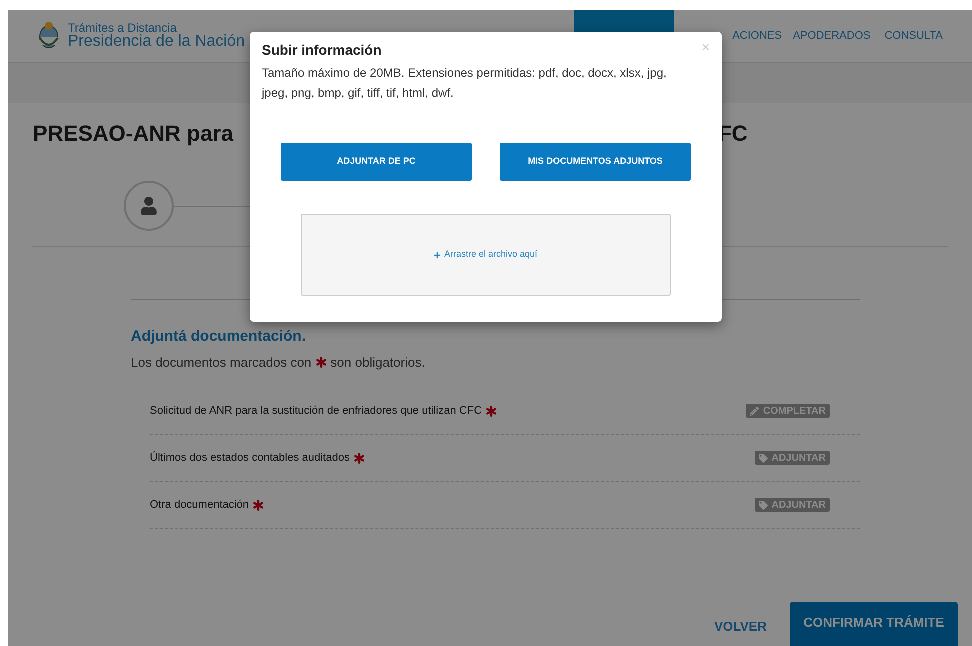 Image resolution: width=972 pixels, height=646 pixels. I want to click on close-button: ×, so click(706, 47).